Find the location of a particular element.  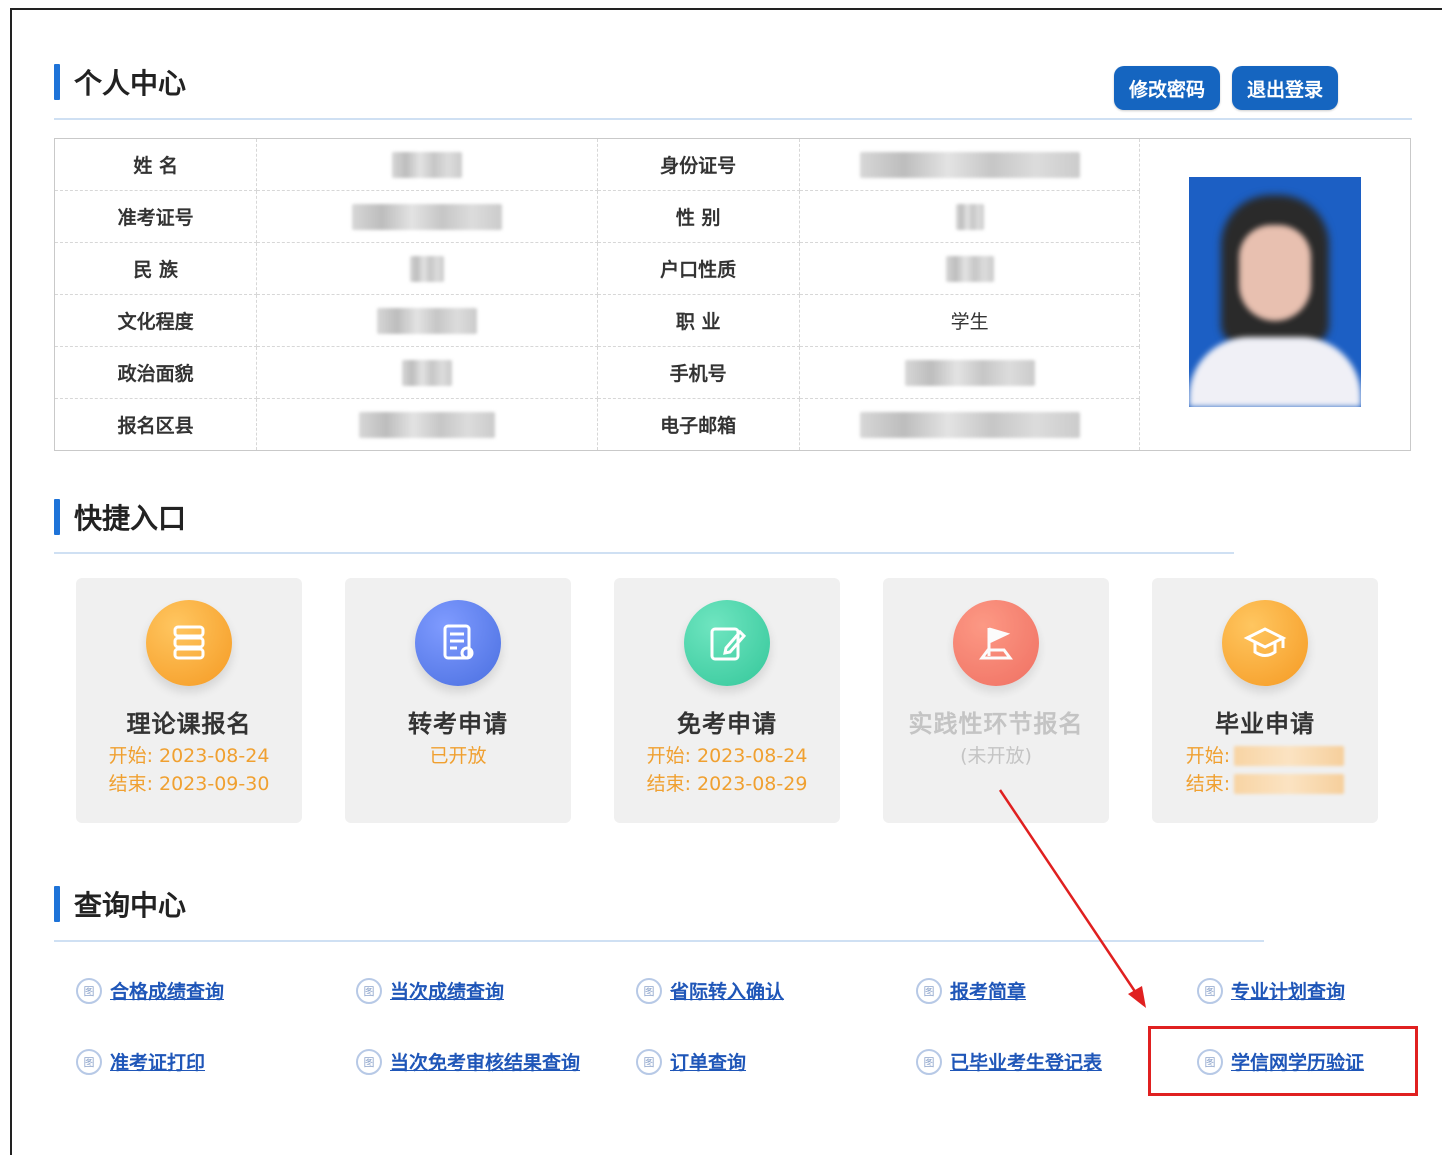

annotation-highlight-box is located at coordinates (1283, 1061).